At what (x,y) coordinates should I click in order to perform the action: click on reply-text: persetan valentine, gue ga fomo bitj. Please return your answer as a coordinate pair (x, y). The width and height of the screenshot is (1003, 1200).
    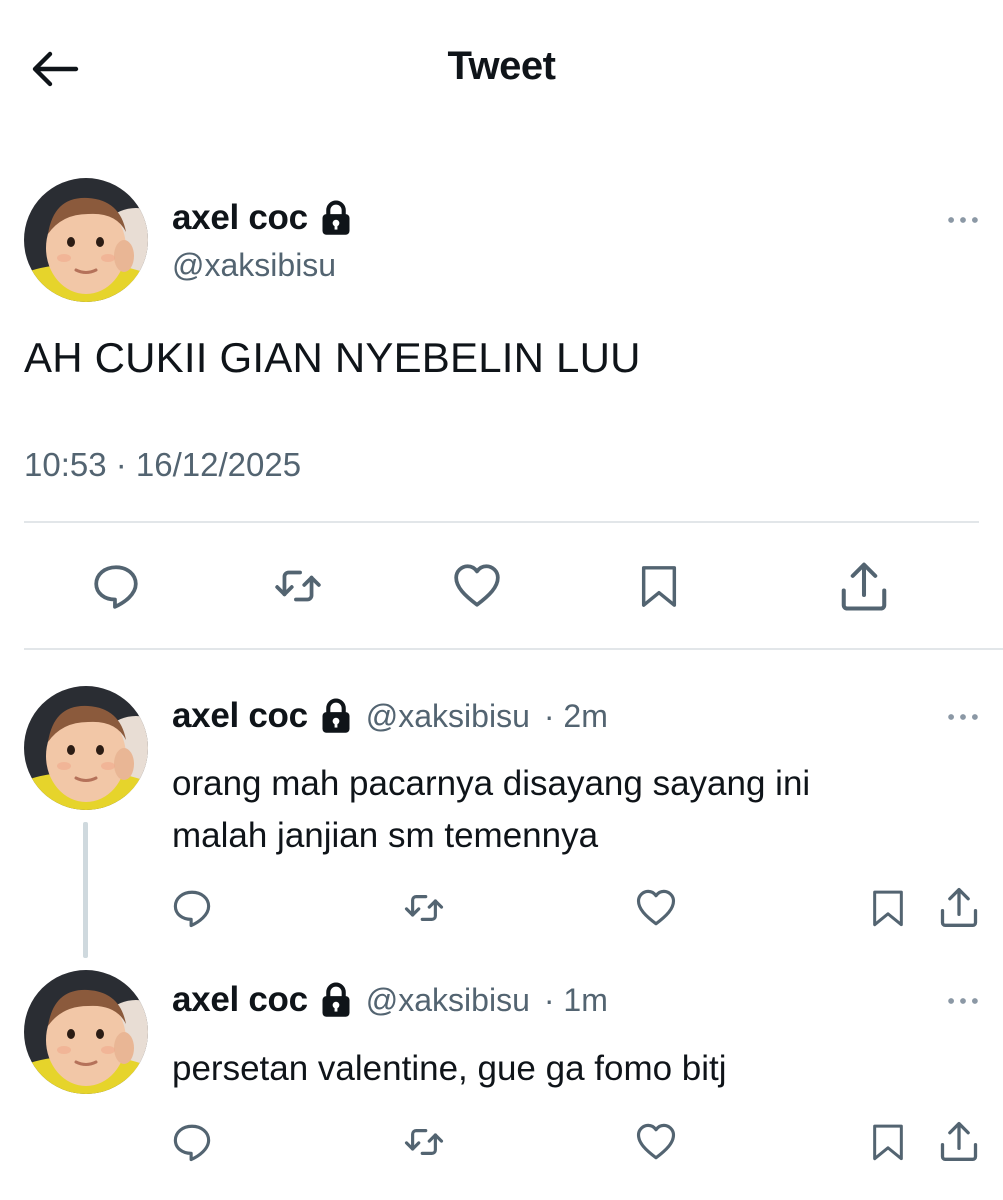
    Looking at the image, I should click on (449, 1069).